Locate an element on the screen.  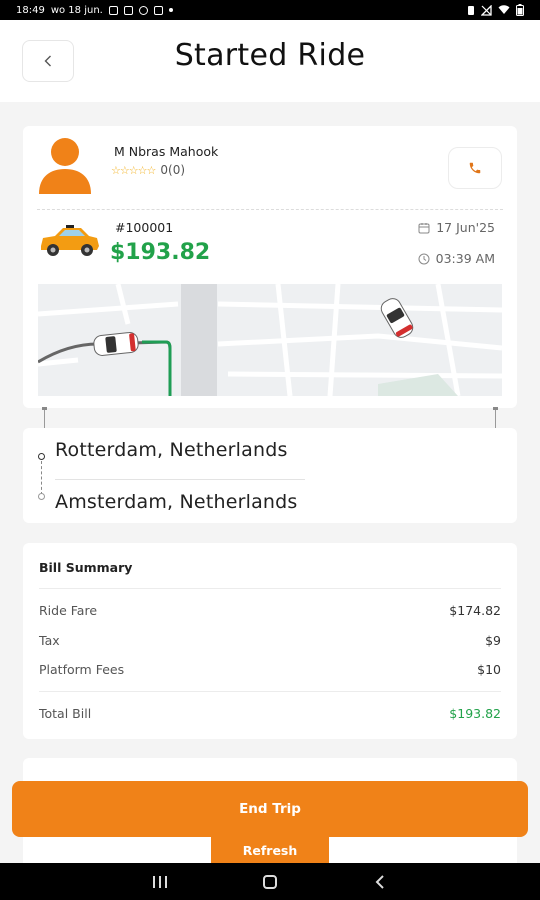
clock-icon is located at coordinates (424, 258).